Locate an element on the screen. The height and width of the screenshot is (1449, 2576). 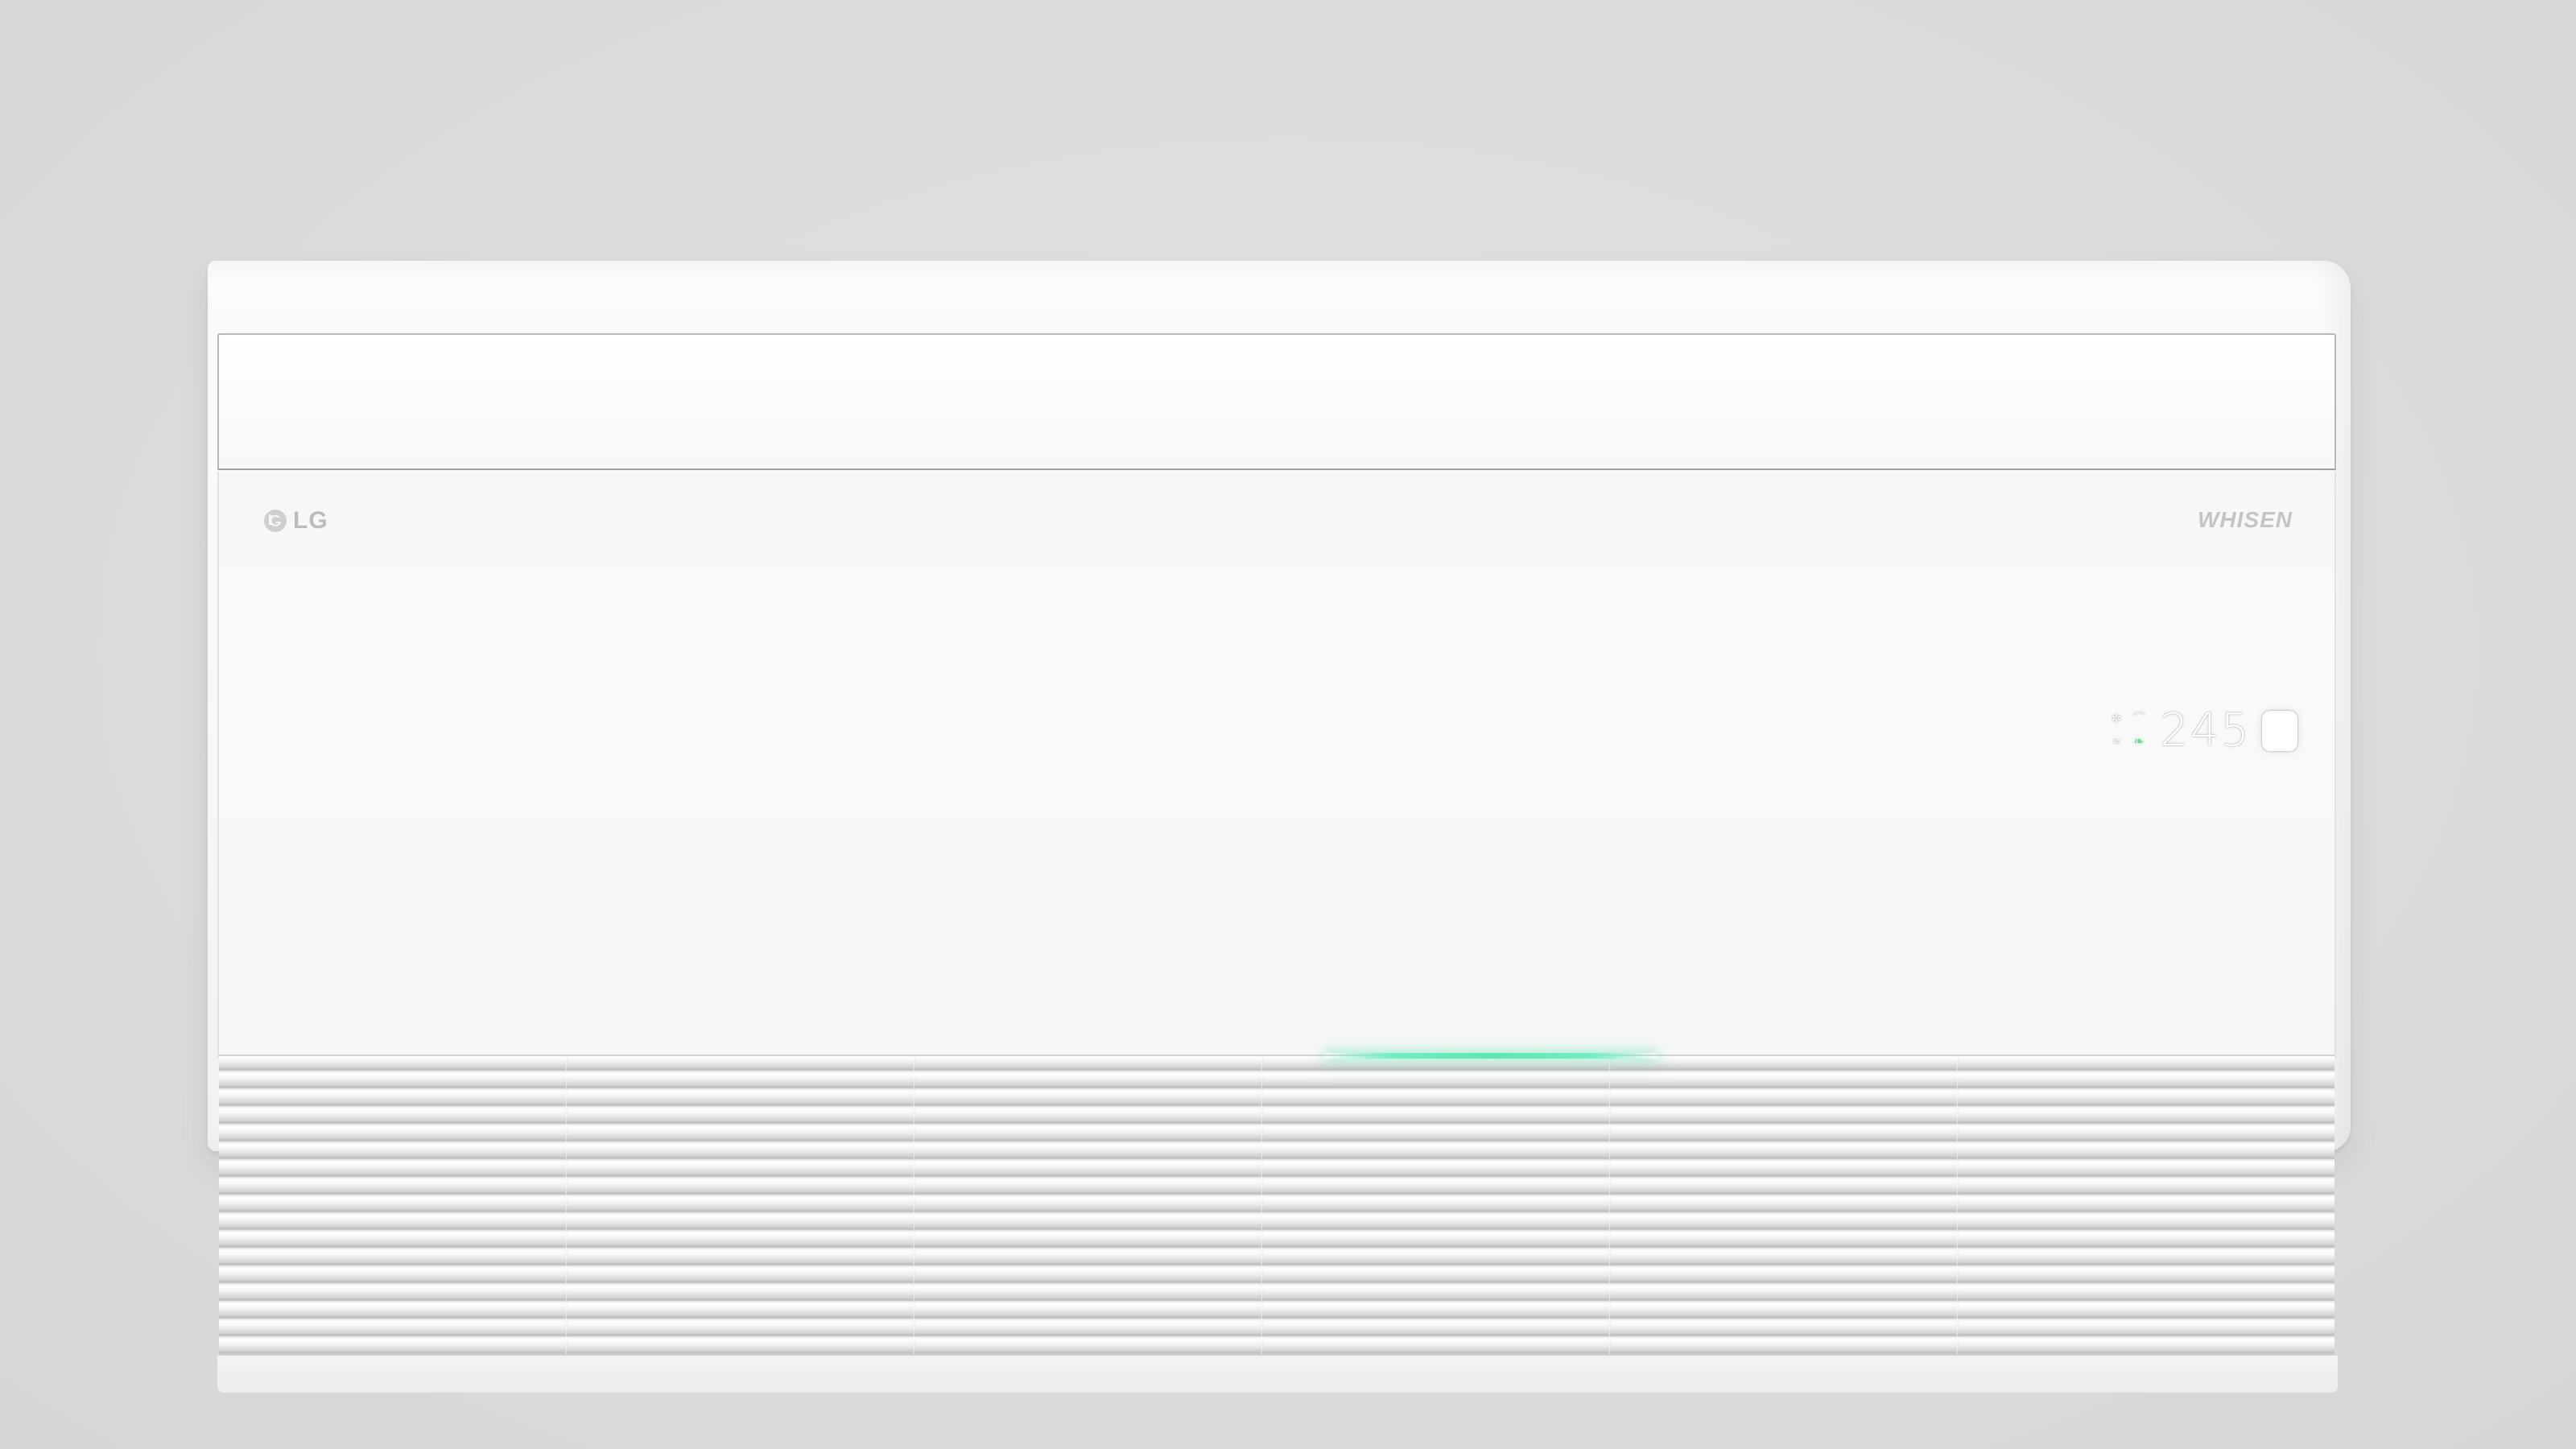
bottom-lip is located at coordinates (1277, 1374).